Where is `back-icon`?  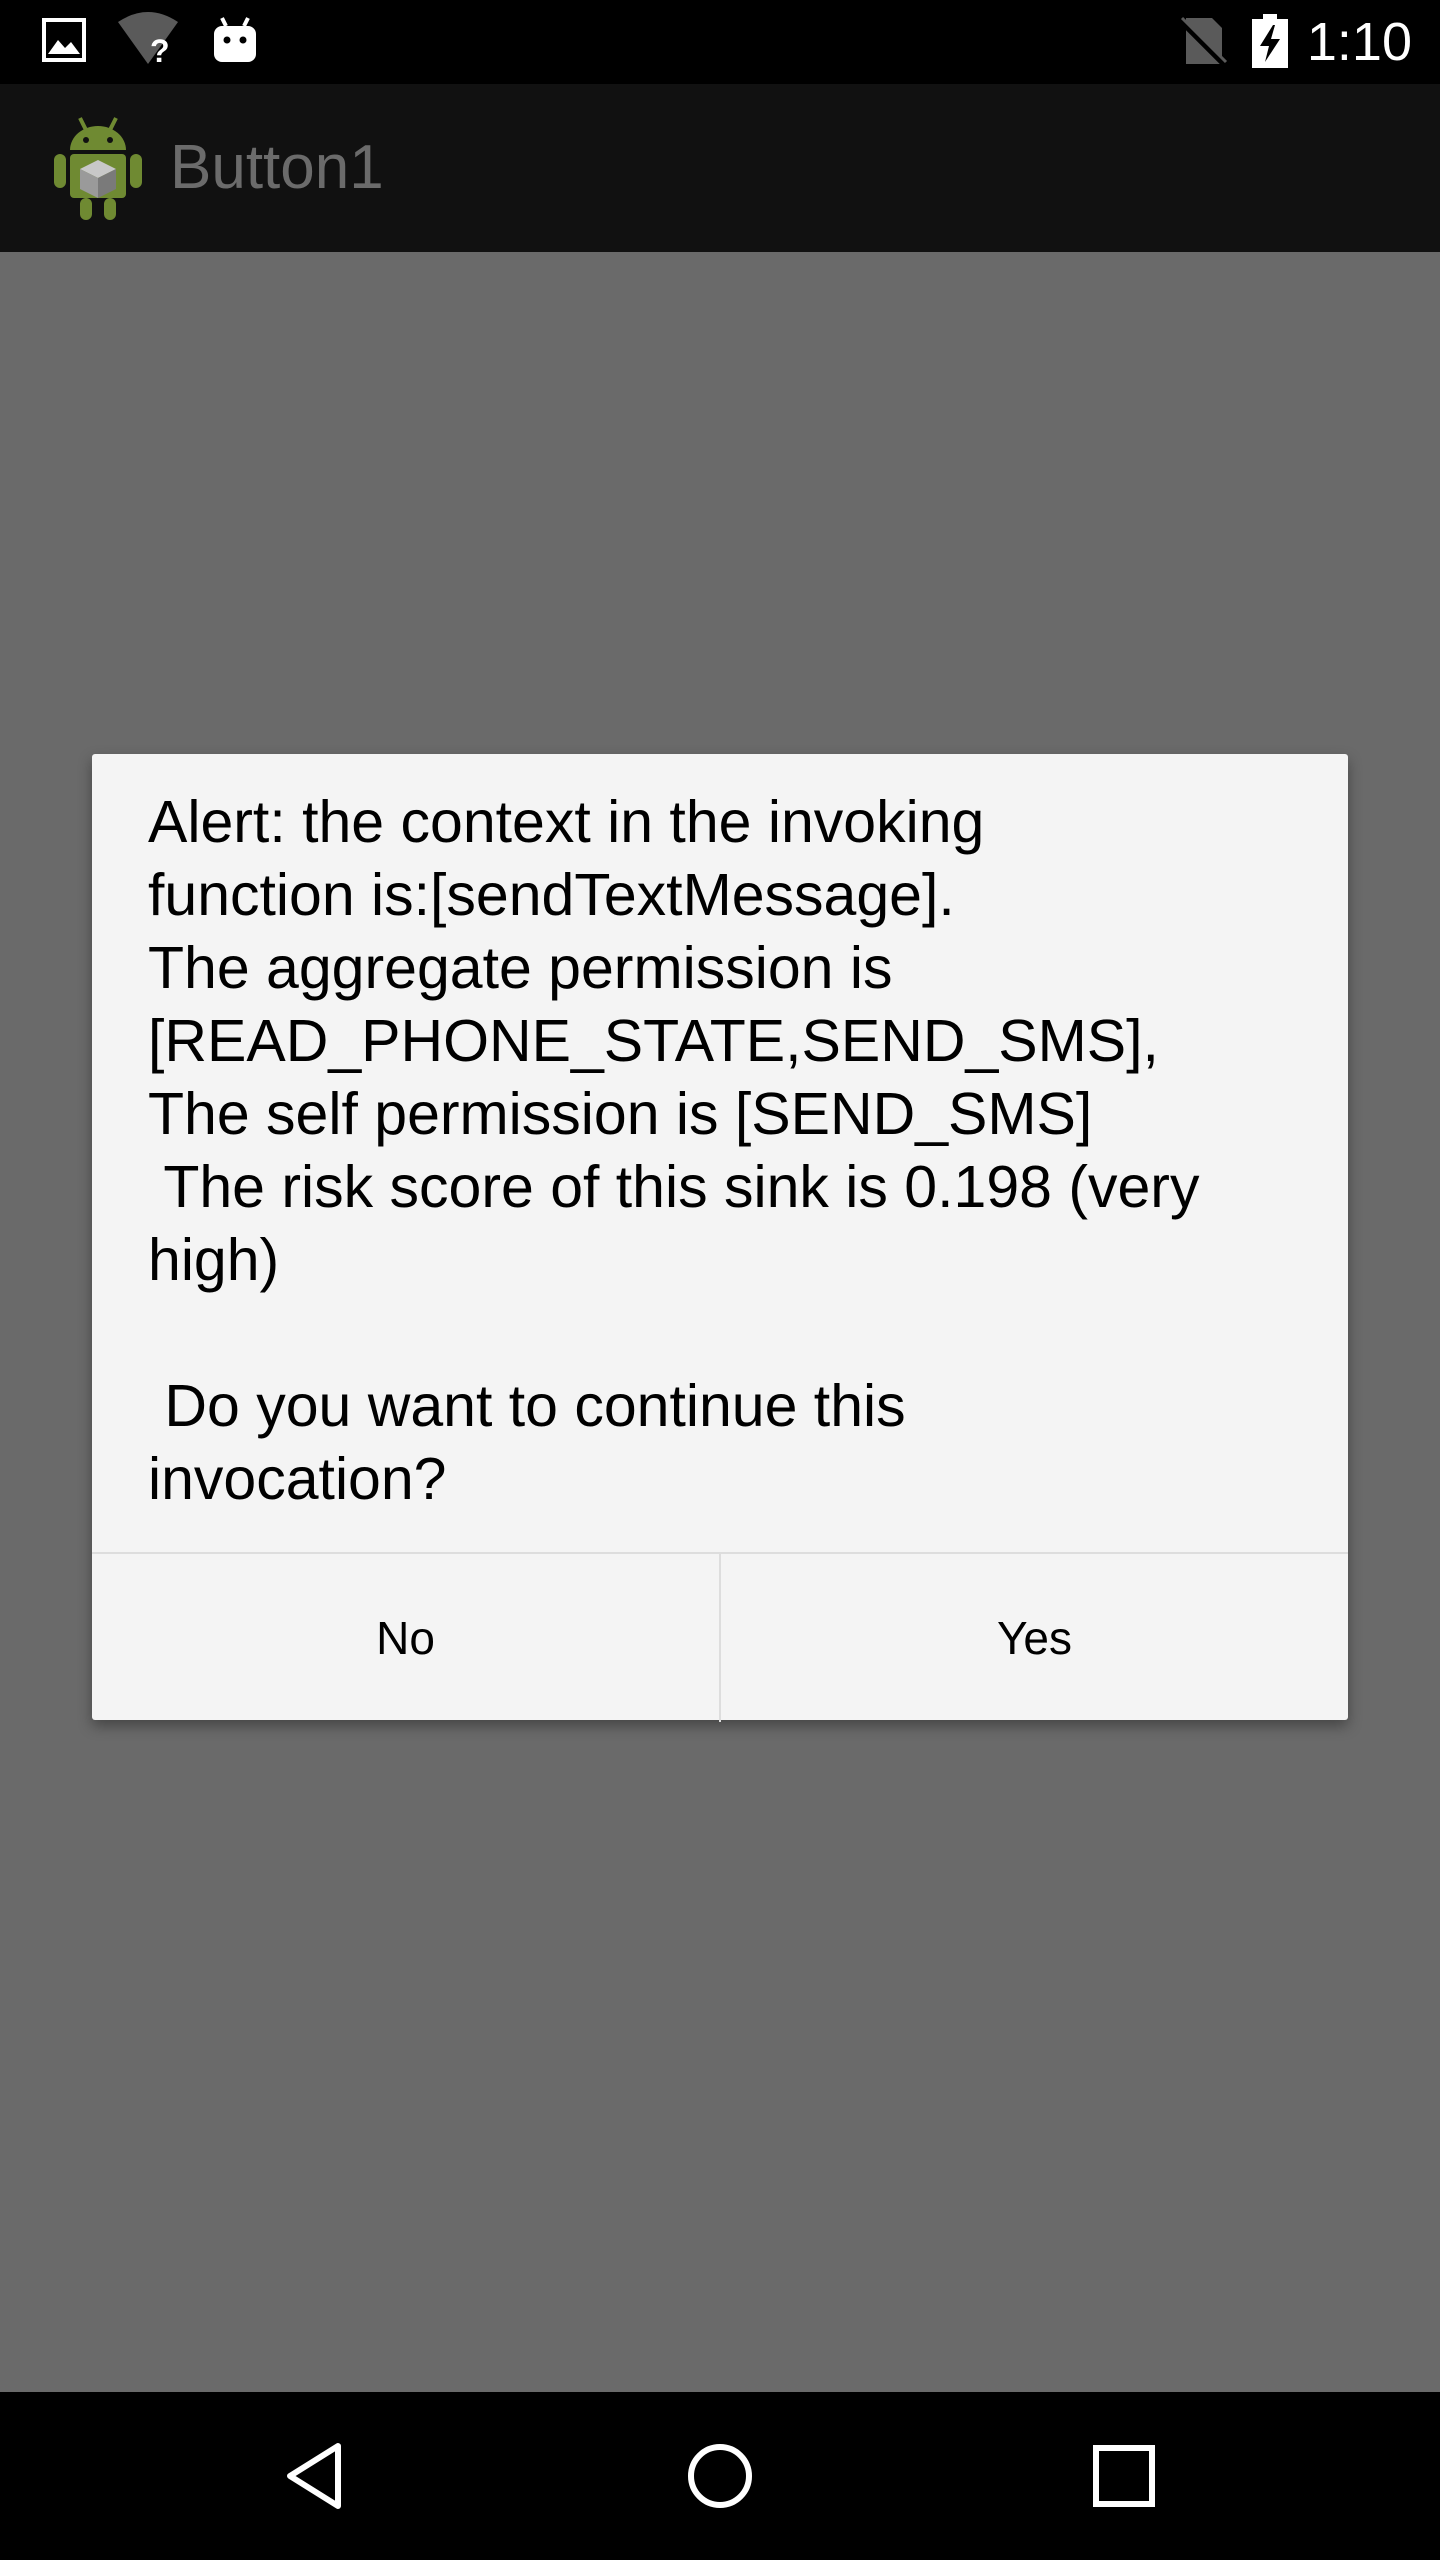
back-icon is located at coordinates (316, 2476).